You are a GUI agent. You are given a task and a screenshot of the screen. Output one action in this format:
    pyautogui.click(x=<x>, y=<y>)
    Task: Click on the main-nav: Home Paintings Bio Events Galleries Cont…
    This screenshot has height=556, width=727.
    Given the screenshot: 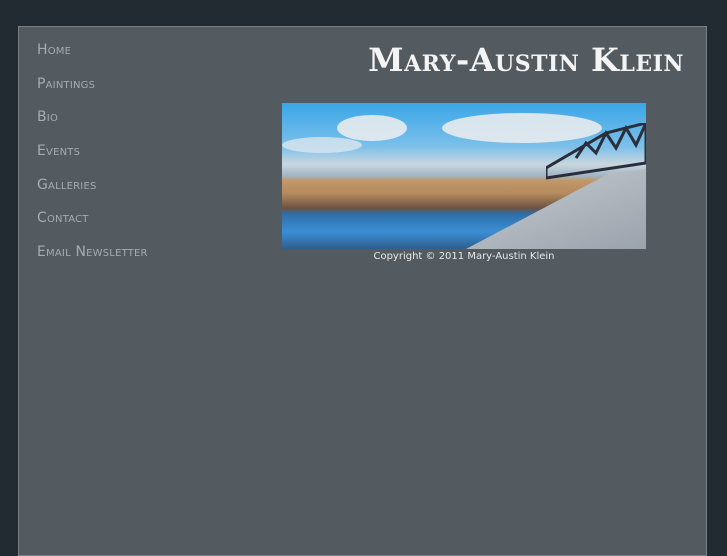 What is the action you would take?
    pyautogui.click(x=92, y=157)
    